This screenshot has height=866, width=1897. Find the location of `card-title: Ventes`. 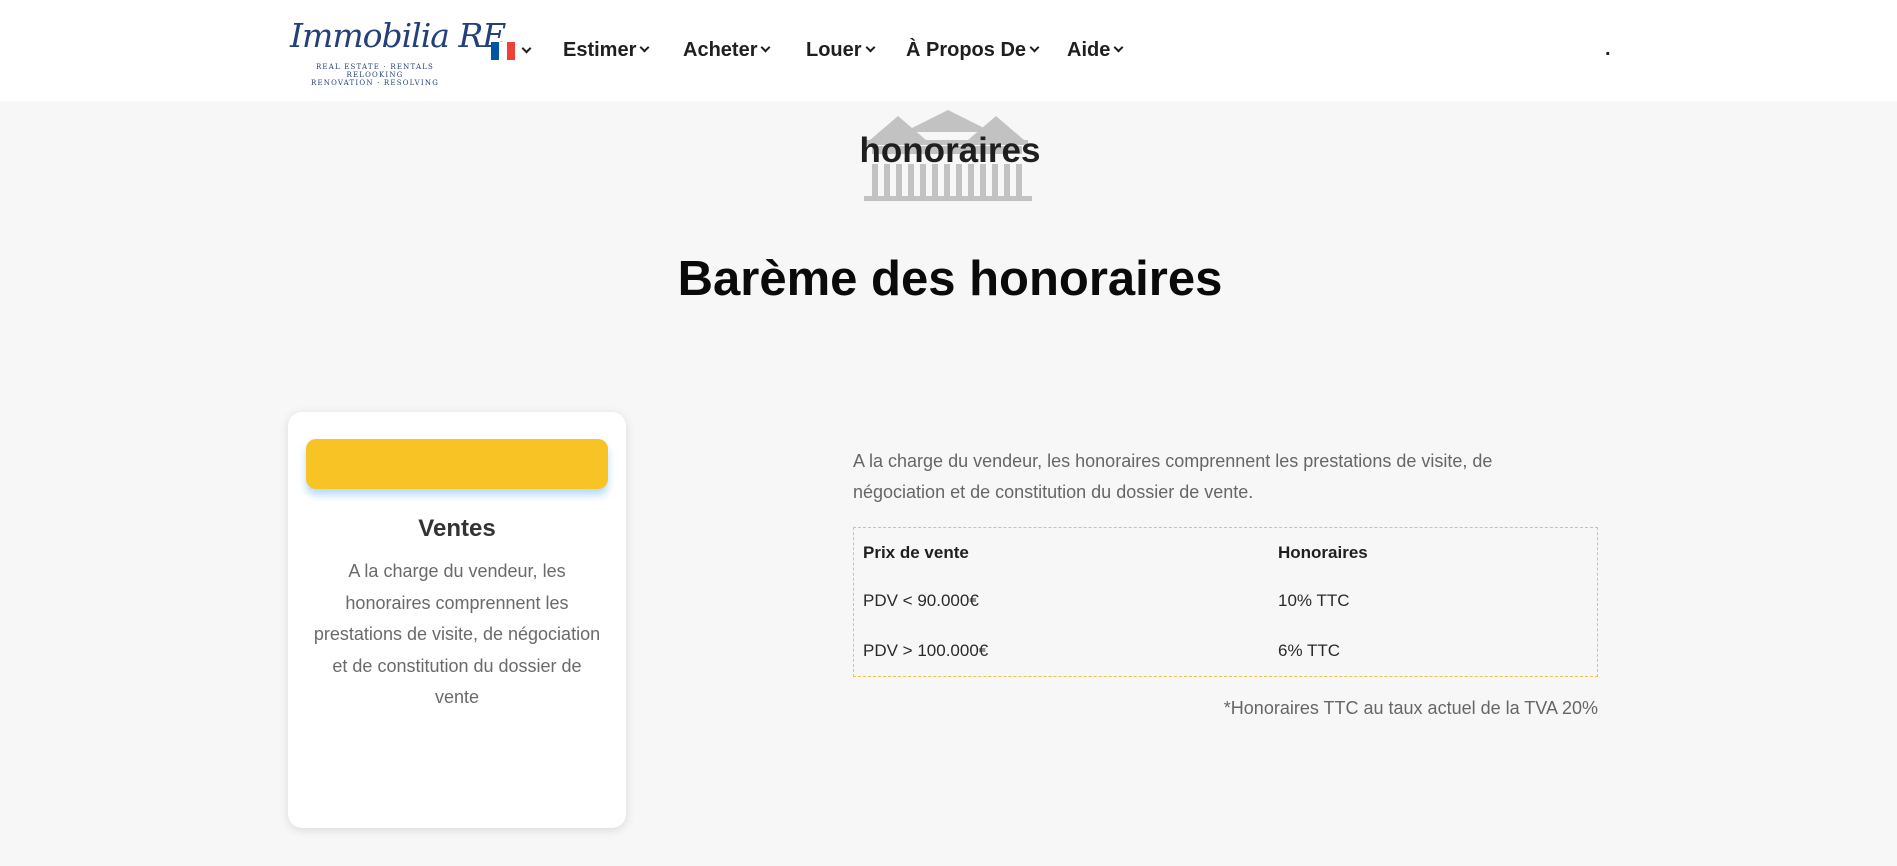

card-title: Ventes is located at coordinates (457, 528).